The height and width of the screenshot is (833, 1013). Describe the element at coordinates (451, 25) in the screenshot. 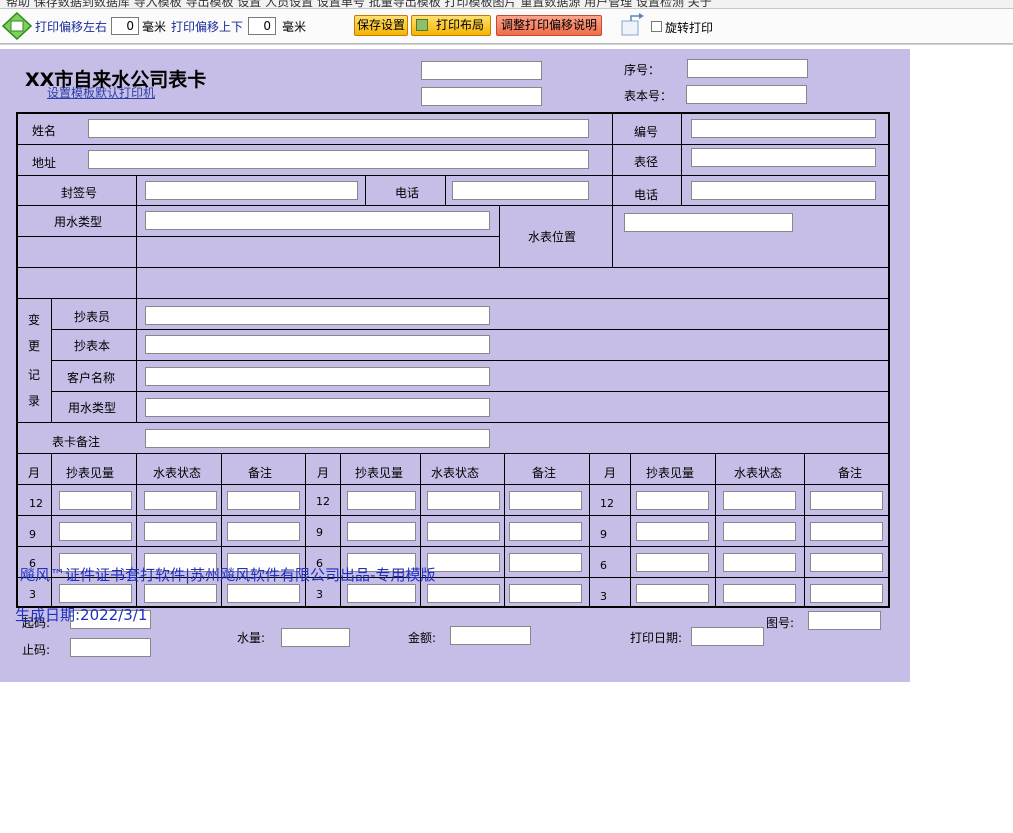

I see `print-layout-button: 打印布局` at that location.